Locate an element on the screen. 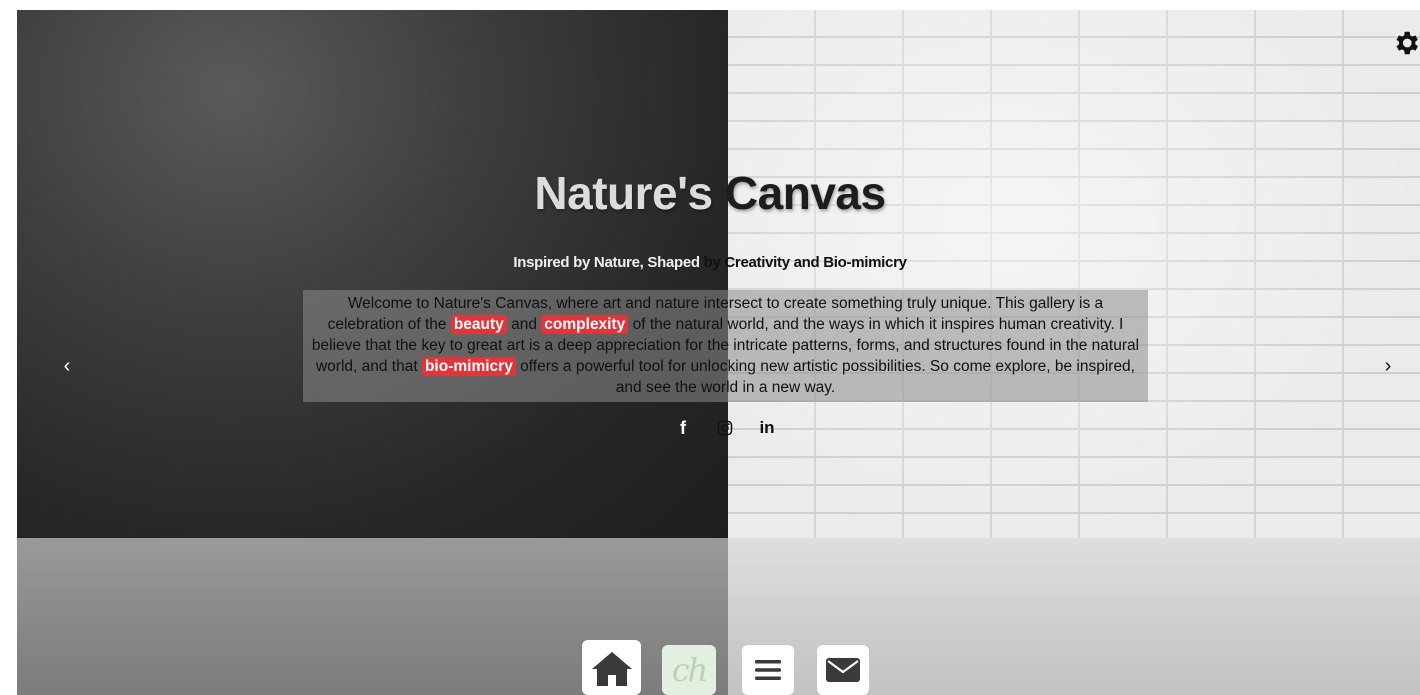 Image resolution: width=1420 pixels, height=695 pixels. site-logo: ch is located at coordinates (690, 670).